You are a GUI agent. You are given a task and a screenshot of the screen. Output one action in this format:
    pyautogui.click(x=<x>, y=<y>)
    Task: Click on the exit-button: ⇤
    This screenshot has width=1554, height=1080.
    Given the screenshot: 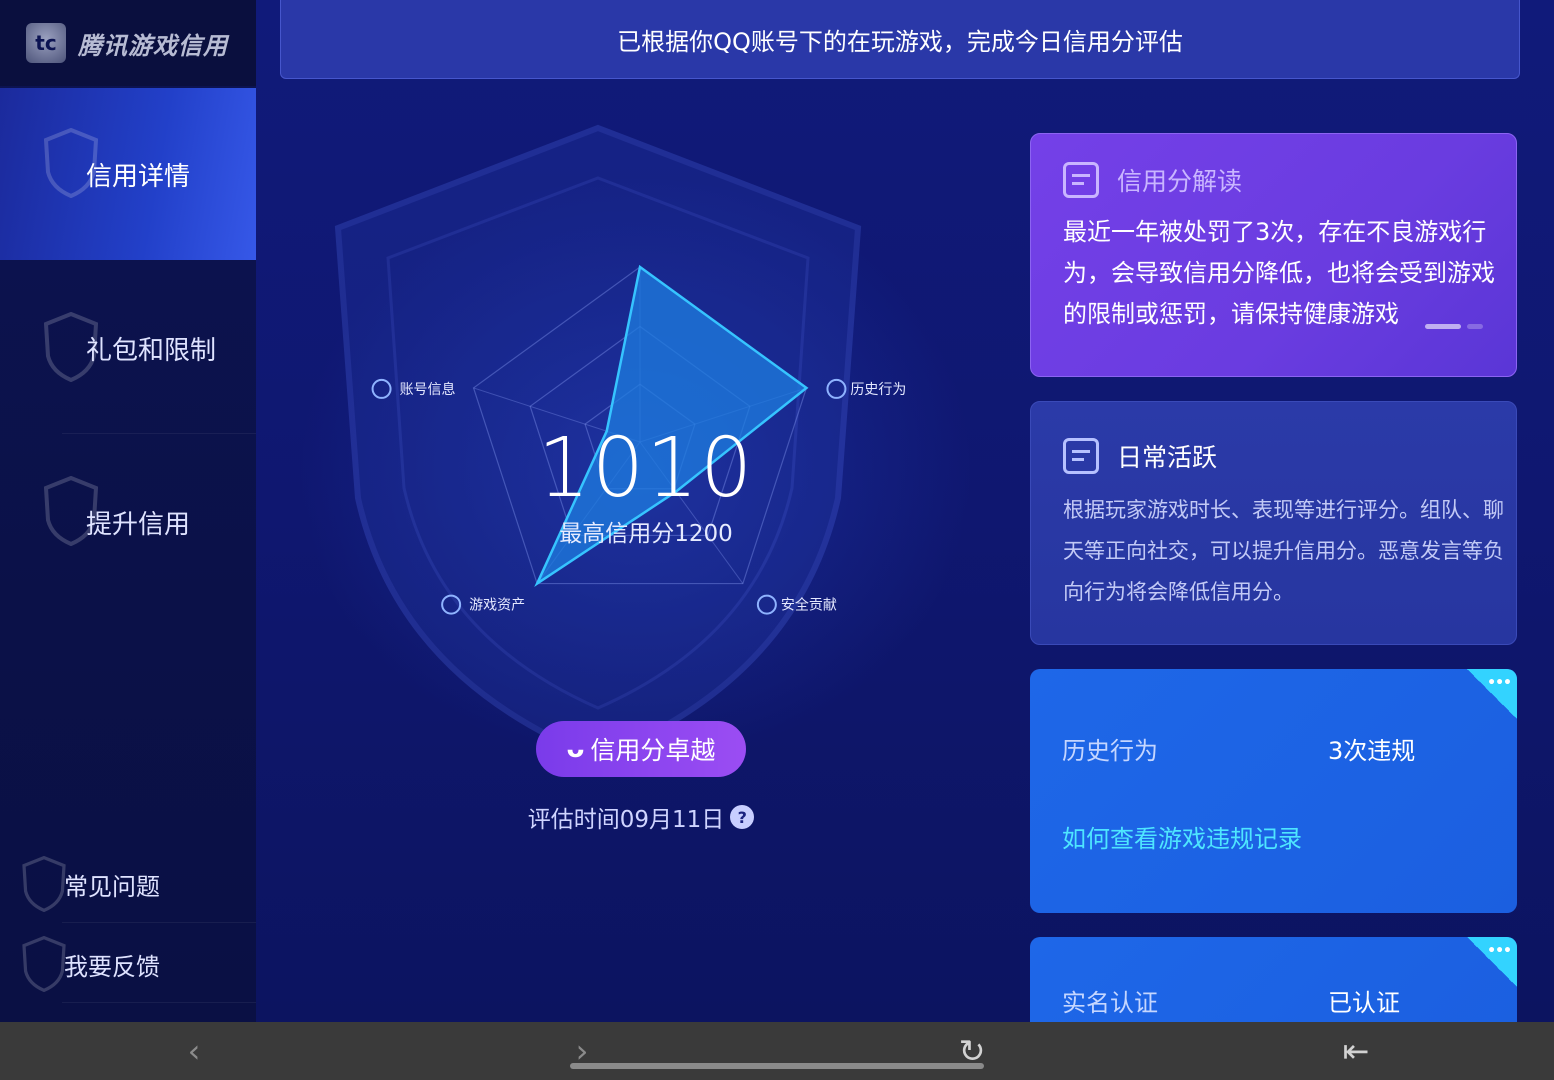 What is the action you would take?
    pyautogui.click(x=1356, y=1051)
    